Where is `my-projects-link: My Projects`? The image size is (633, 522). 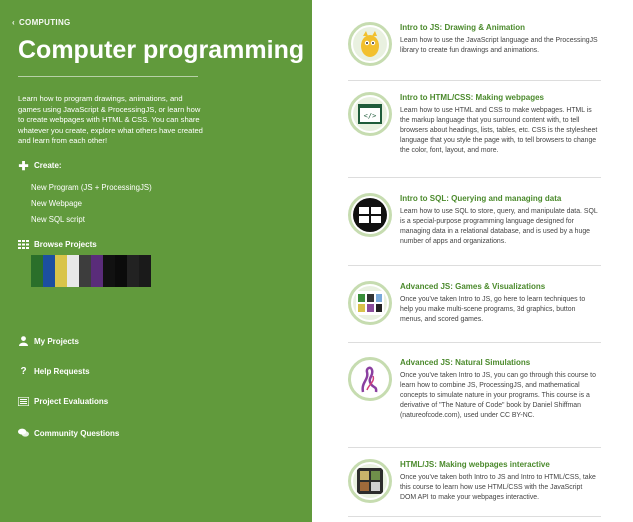 my-projects-link: My Projects is located at coordinates (48, 341).